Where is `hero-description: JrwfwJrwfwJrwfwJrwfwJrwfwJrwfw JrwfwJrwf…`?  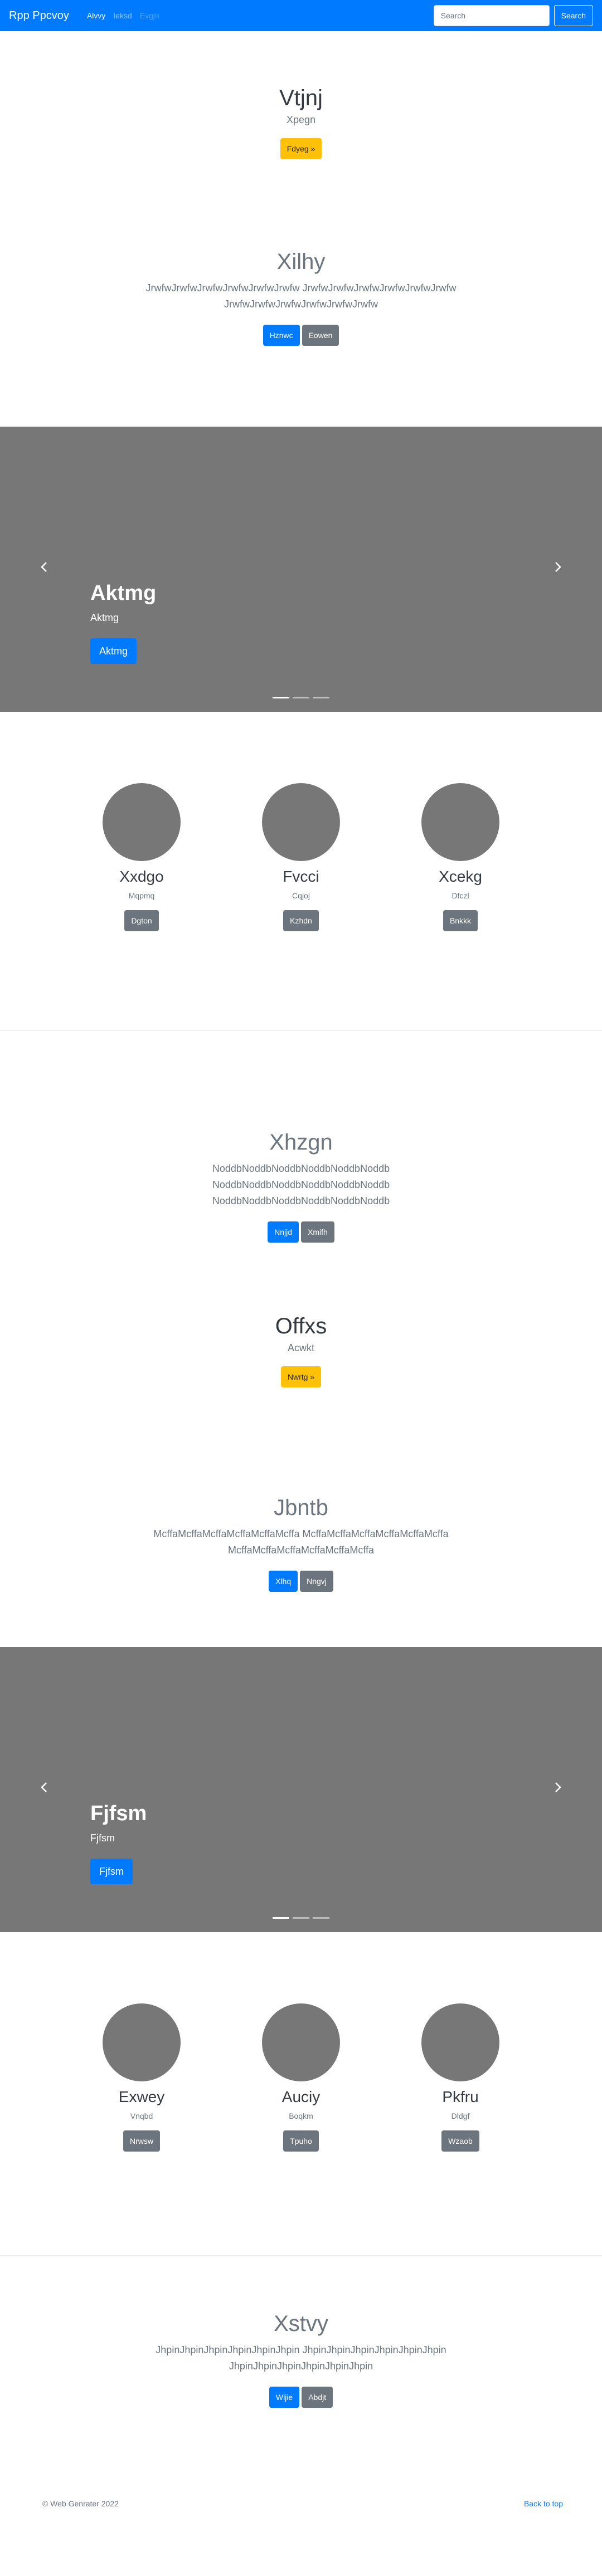 hero-description: JrwfwJrwfwJrwfwJrwfwJrwfwJrwfw JrwfwJrwf… is located at coordinates (301, 296).